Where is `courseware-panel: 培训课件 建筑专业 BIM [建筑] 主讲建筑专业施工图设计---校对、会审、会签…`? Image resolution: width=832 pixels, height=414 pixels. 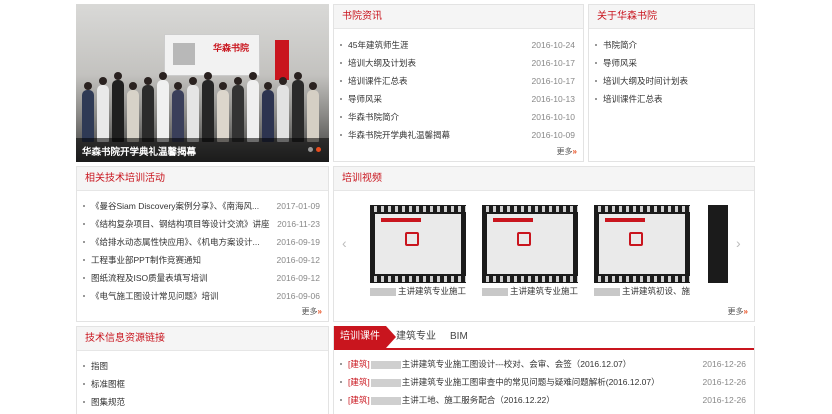 courseware-panel: 培训课件 建筑专业 BIM [建筑] 主讲建筑专业施工图设计---校对、会审、会签… is located at coordinates (544, 370).